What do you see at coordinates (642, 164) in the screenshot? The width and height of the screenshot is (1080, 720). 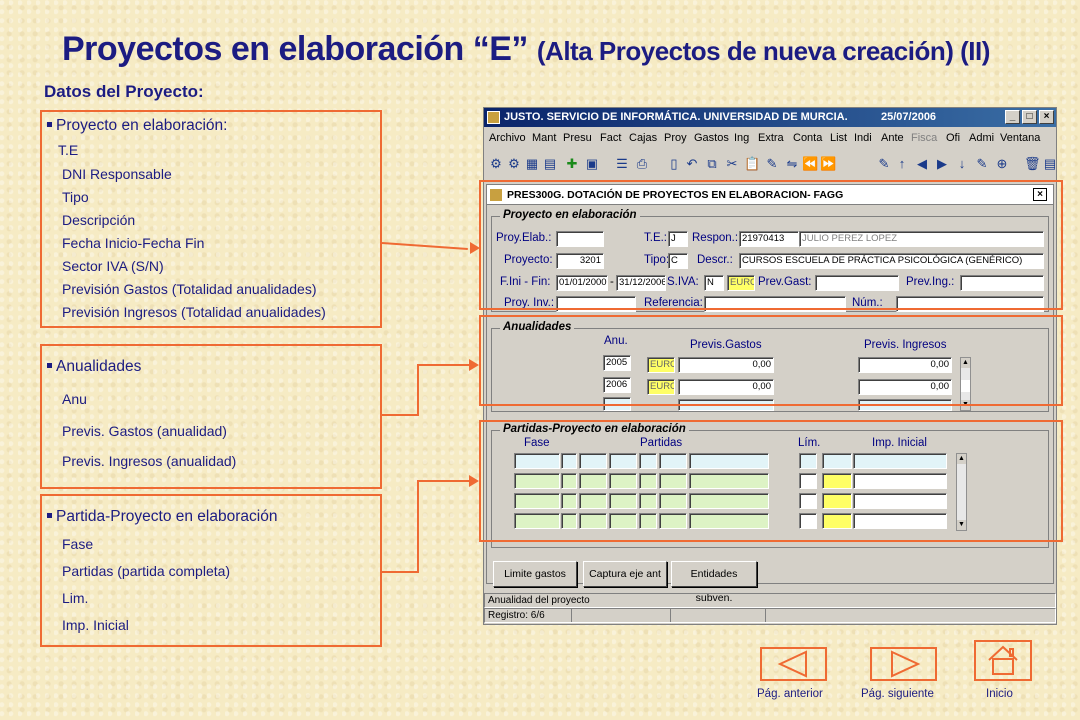 I see `print-icon: ⎙` at bounding box center [642, 164].